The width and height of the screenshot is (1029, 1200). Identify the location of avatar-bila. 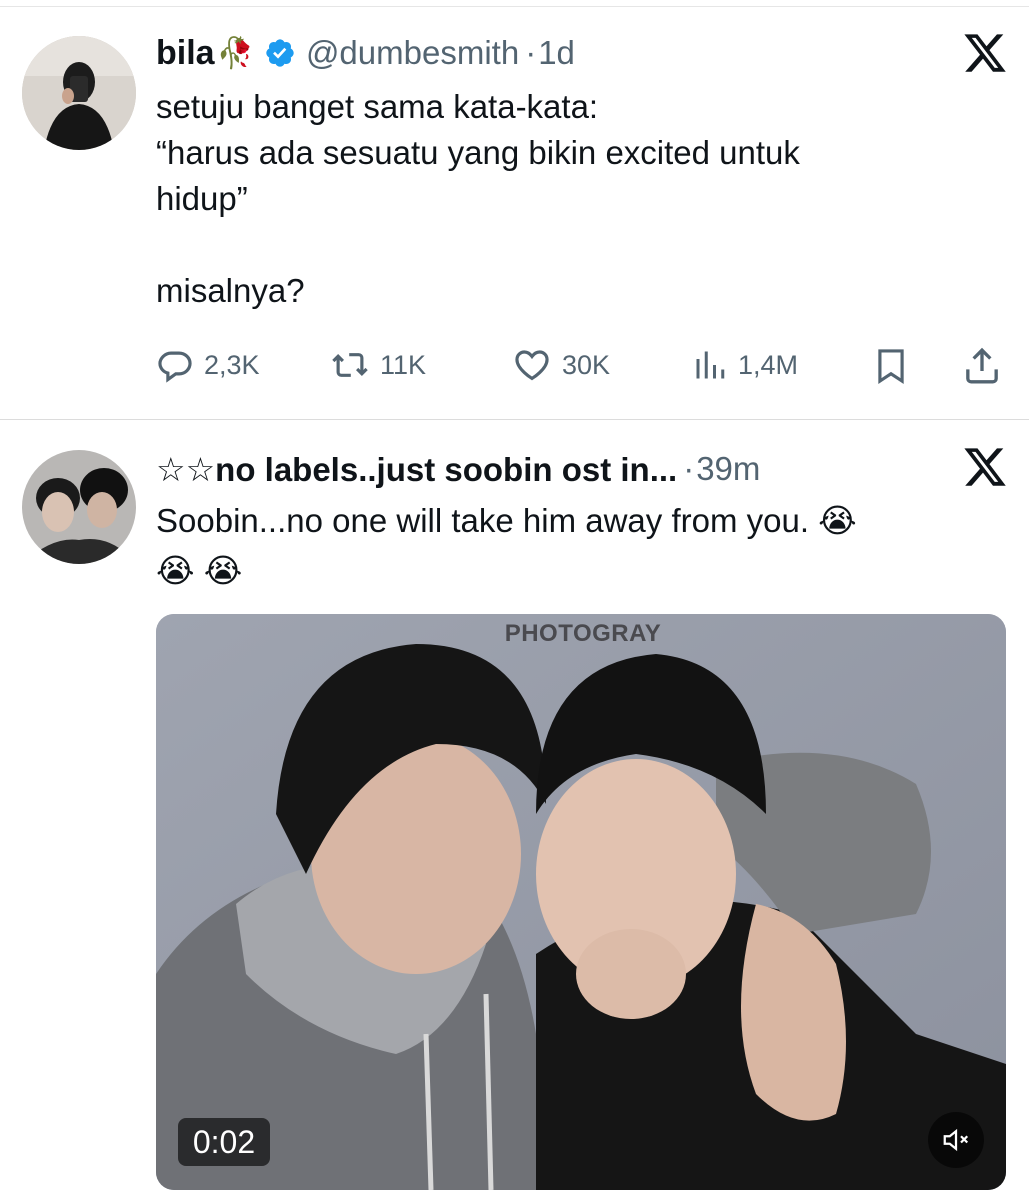
(79, 93).